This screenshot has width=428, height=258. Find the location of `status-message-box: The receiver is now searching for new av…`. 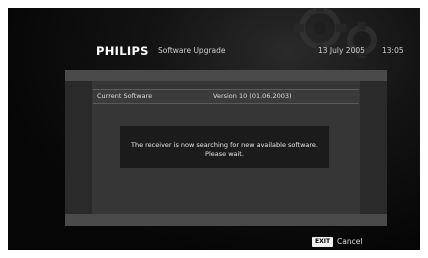

status-message-box: The receiver is now searching for new av… is located at coordinates (224, 147).